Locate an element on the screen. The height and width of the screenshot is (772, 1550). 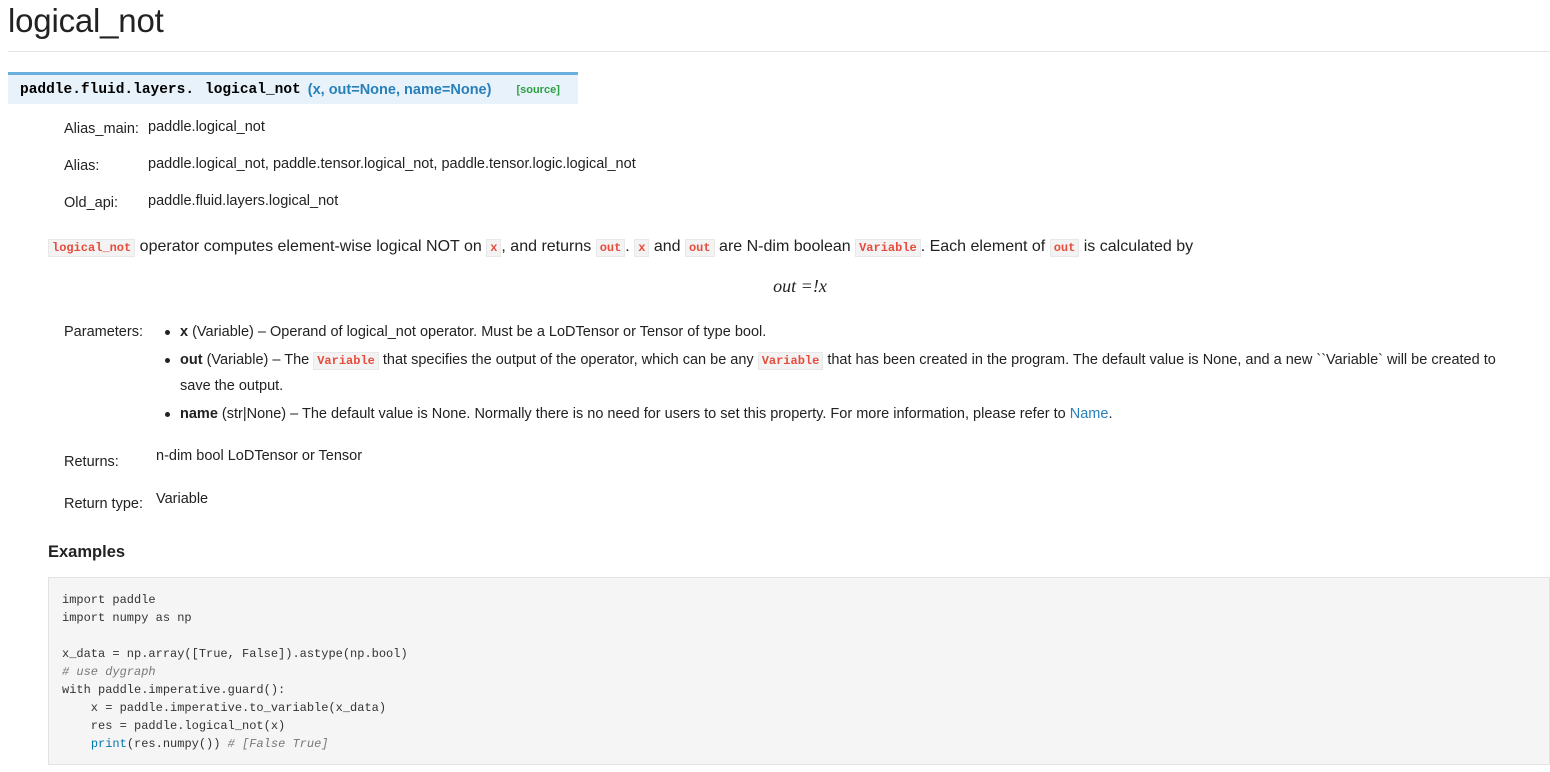
code-line: import numpy as np is located at coordinates (127, 618).